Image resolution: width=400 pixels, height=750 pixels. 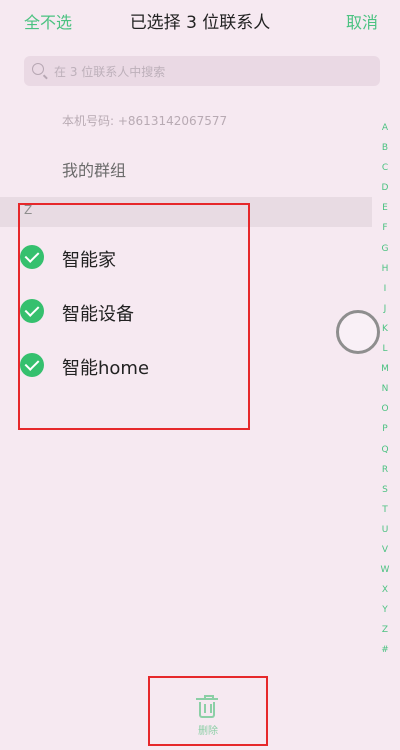 What do you see at coordinates (385, 450) in the screenshot?
I see `alphabet-letter: Q` at bounding box center [385, 450].